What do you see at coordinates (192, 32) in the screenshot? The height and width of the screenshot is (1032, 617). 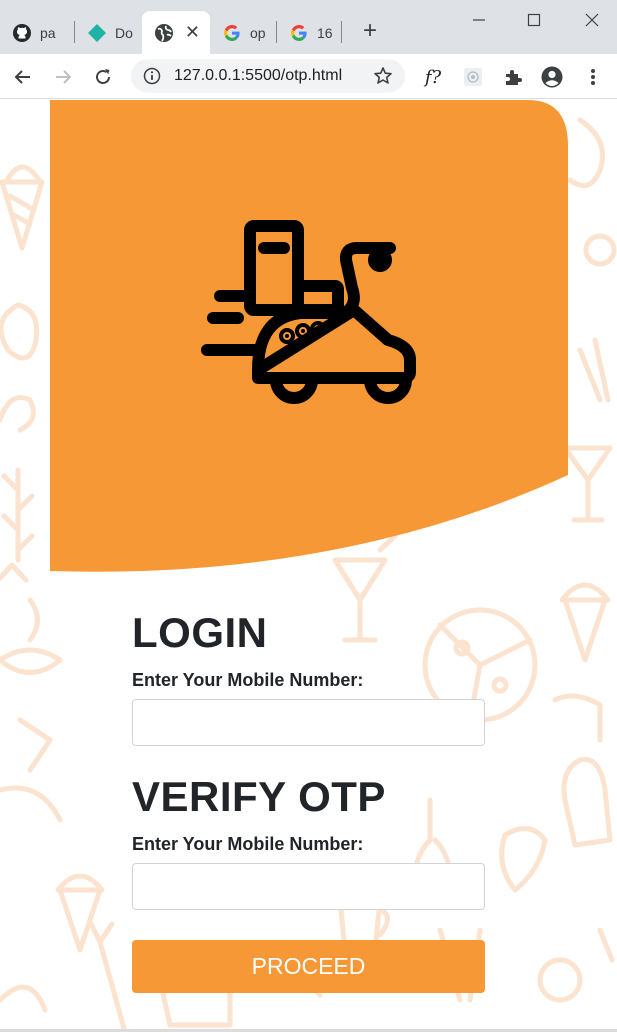 I see `close-tab-icon: ✕` at bounding box center [192, 32].